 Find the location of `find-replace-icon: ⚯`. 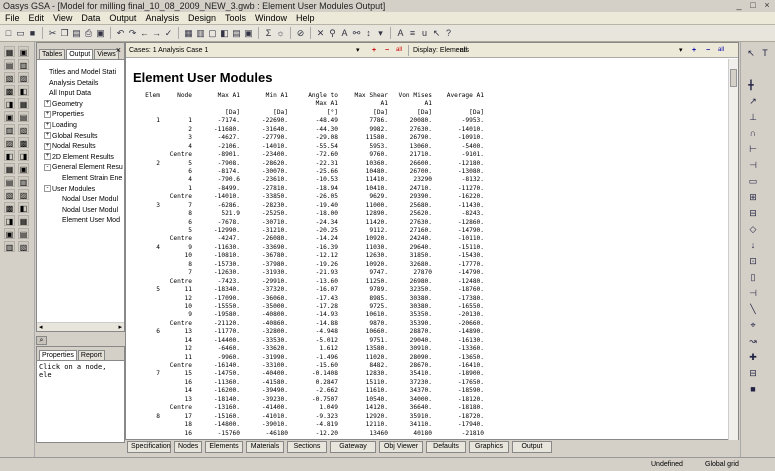

find-replace-icon: ⚯ is located at coordinates (356, 33).